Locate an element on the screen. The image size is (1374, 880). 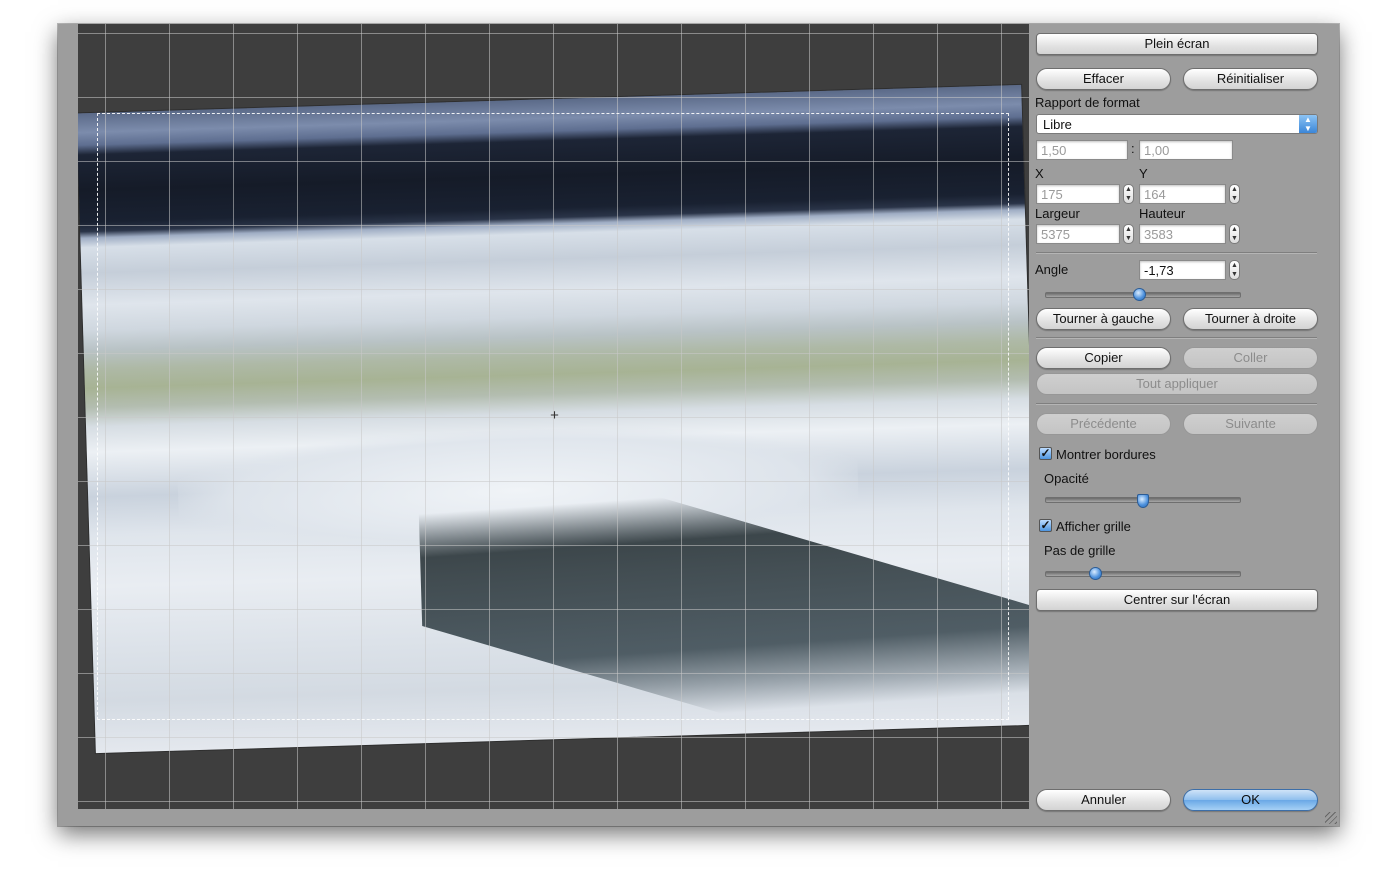
x-label: X is located at coordinates (1039, 173).